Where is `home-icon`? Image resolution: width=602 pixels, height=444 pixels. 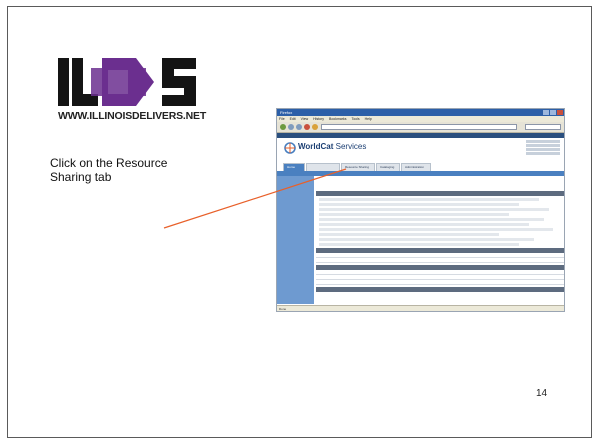 home-icon is located at coordinates (315, 127).